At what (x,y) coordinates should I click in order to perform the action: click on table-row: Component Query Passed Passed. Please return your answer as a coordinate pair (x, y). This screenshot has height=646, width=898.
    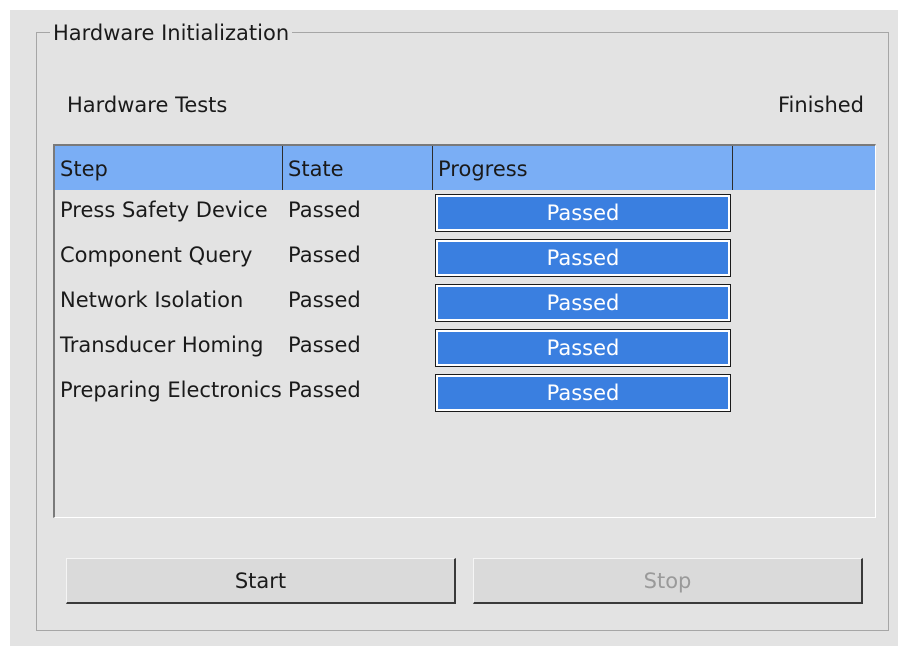
    Looking at the image, I should click on (465, 257).